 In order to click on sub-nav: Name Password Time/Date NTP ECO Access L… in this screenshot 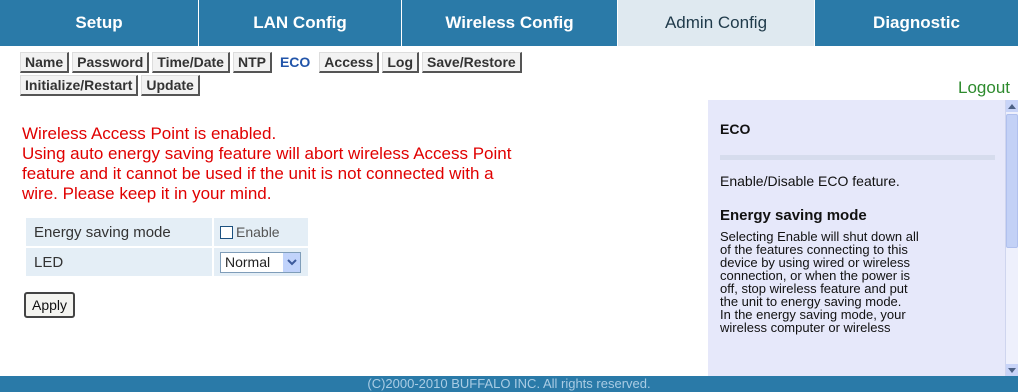, I will do `click(370, 74)`.